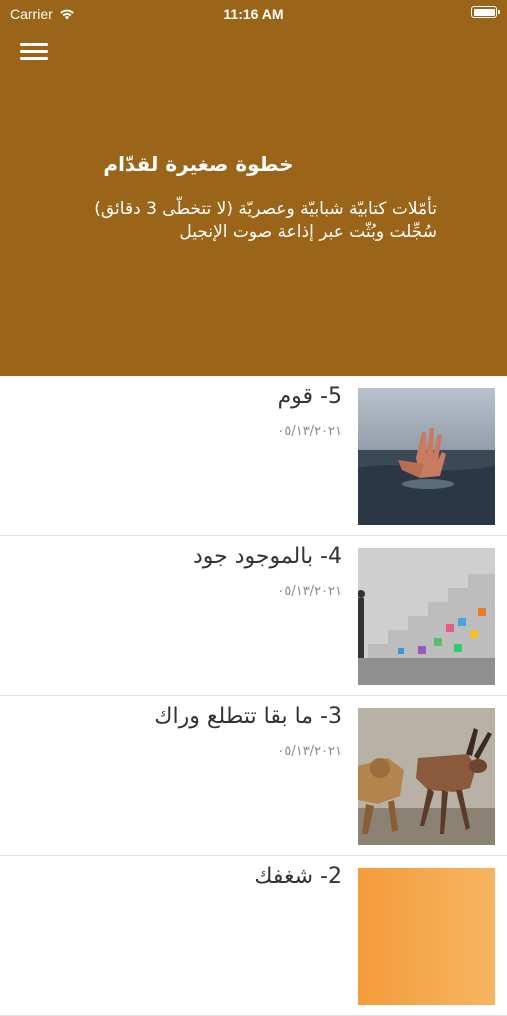  Describe the element at coordinates (426, 456) in the screenshot. I see `hand-in-water-image` at that location.